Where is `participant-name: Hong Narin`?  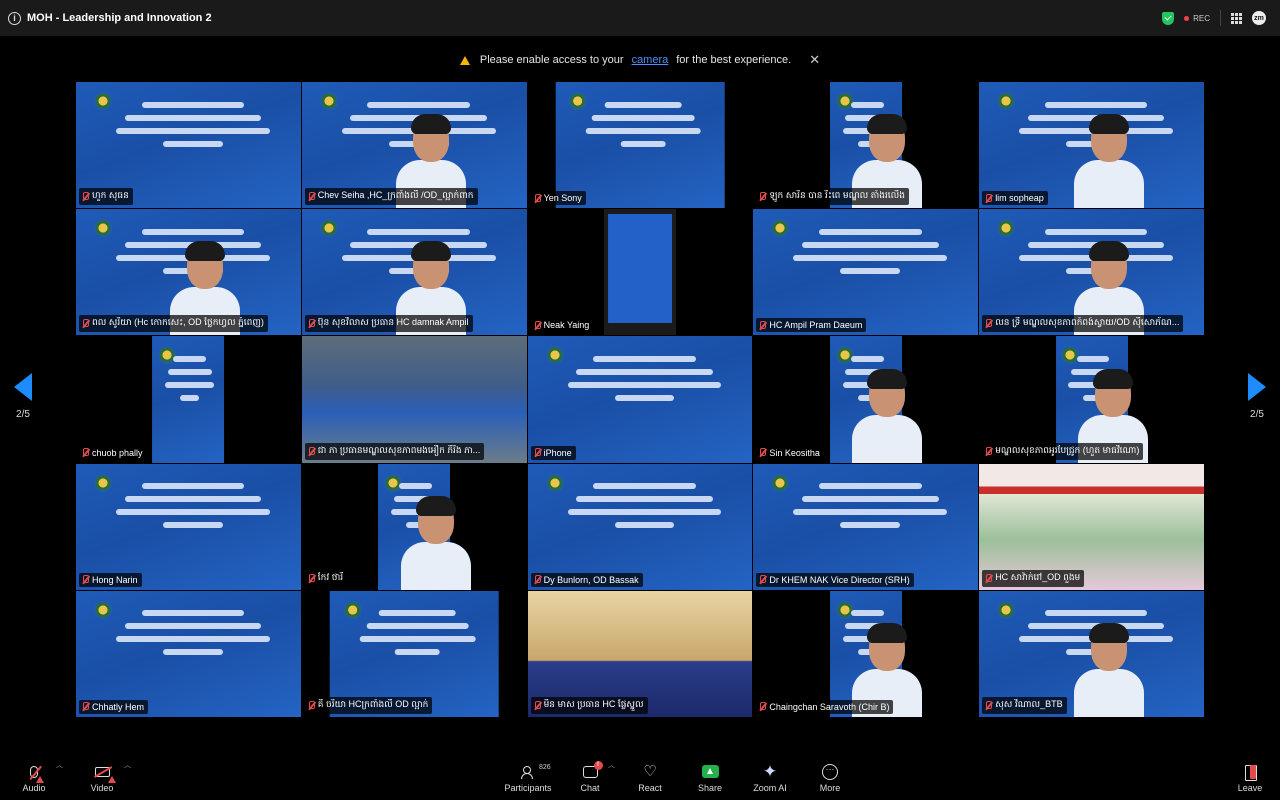 participant-name: Hong Narin is located at coordinates (115, 579).